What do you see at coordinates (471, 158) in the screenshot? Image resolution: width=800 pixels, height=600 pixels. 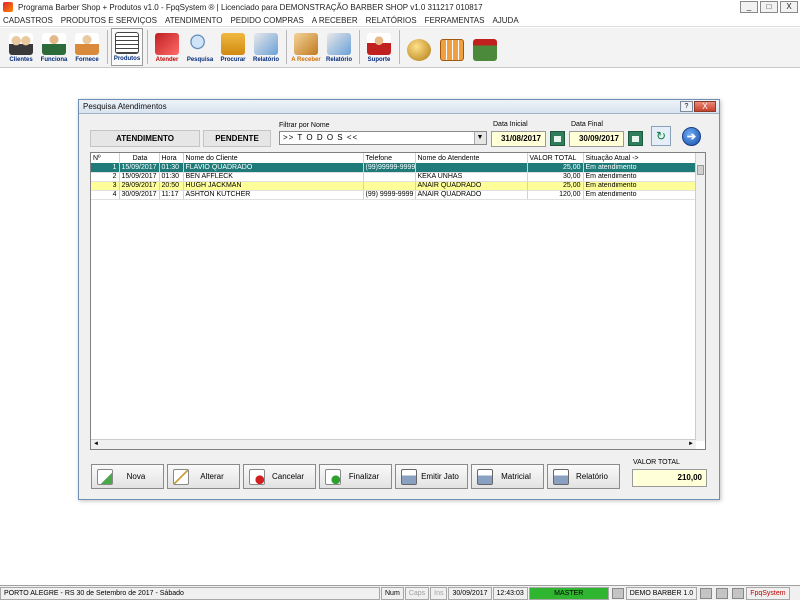 I see `col-header-atendente: Nome do Atendente` at bounding box center [471, 158].